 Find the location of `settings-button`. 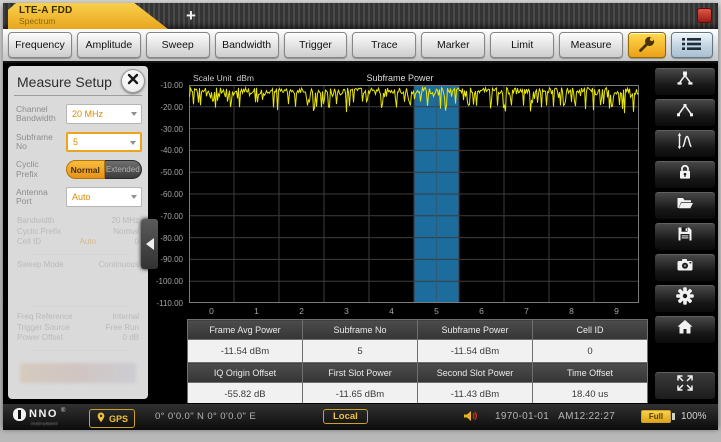

settings-button is located at coordinates (685, 298).